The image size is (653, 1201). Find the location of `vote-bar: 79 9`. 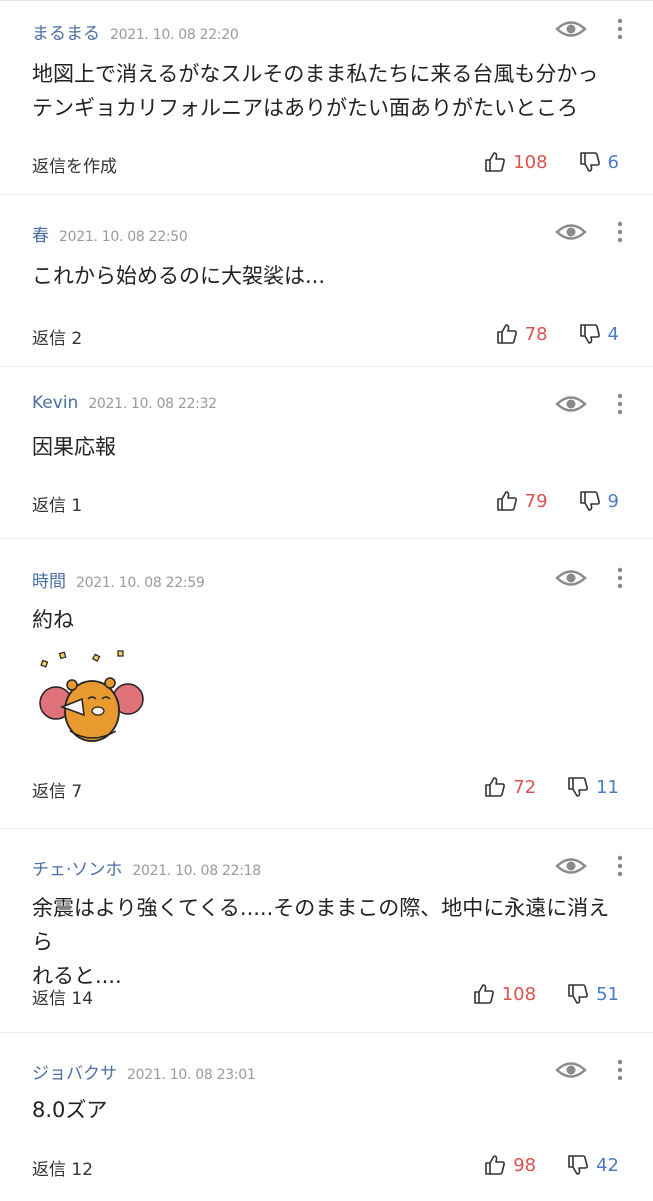

vote-bar: 79 9 is located at coordinates (557, 501).